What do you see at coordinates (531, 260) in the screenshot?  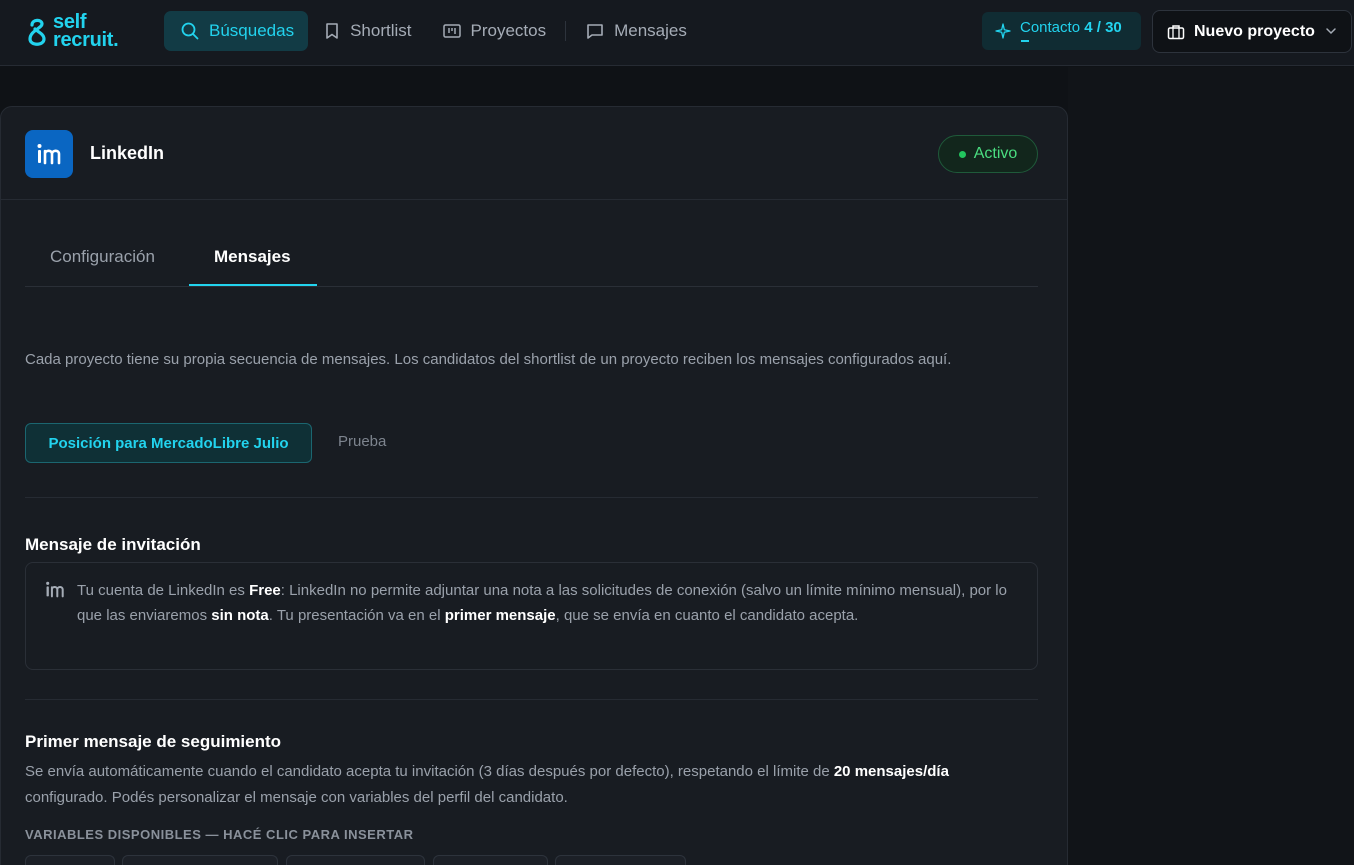 I see `tab-bar: Configuración Mensajes` at bounding box center [531, 260].